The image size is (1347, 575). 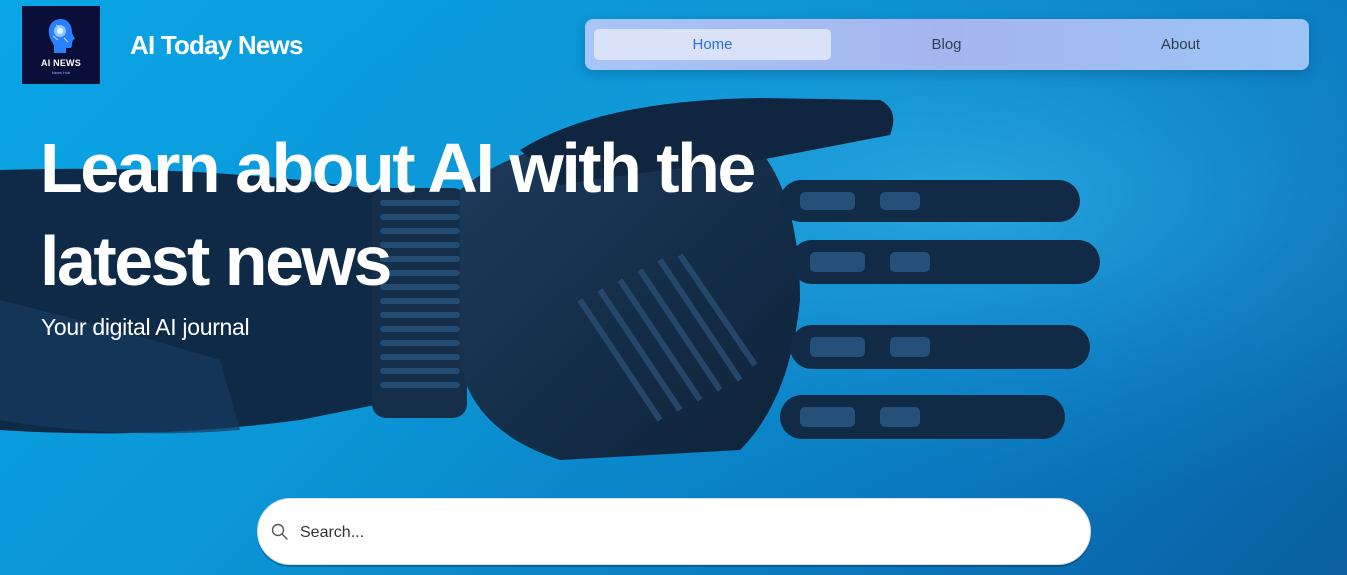 I want to click on logo-subtext: News Hub, so click(x=61, y=72).